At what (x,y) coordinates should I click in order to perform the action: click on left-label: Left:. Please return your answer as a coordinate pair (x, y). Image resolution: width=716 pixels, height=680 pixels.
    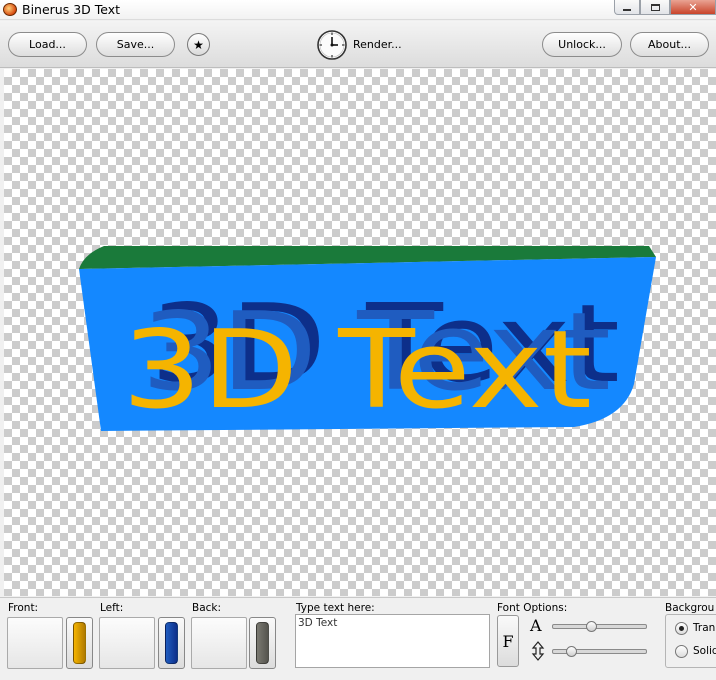
    Looking at the image, I should click on (112, 608).